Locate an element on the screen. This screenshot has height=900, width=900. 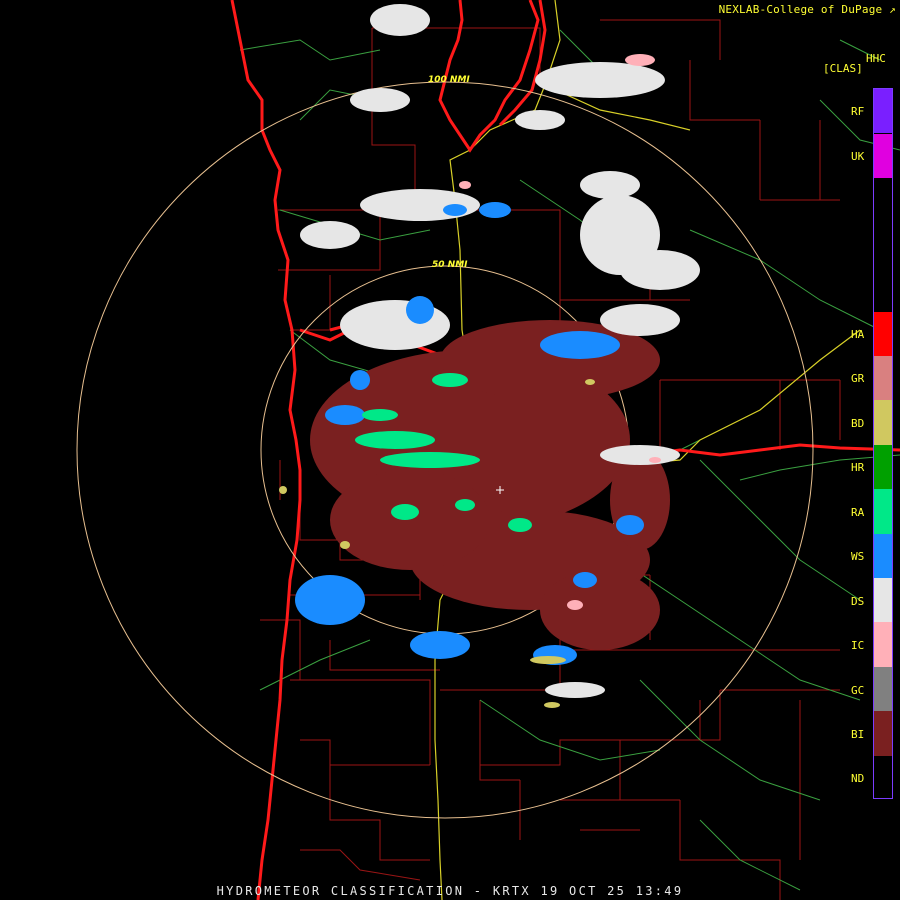
legend-label-gr: GR is located at coordinates (858, 378).